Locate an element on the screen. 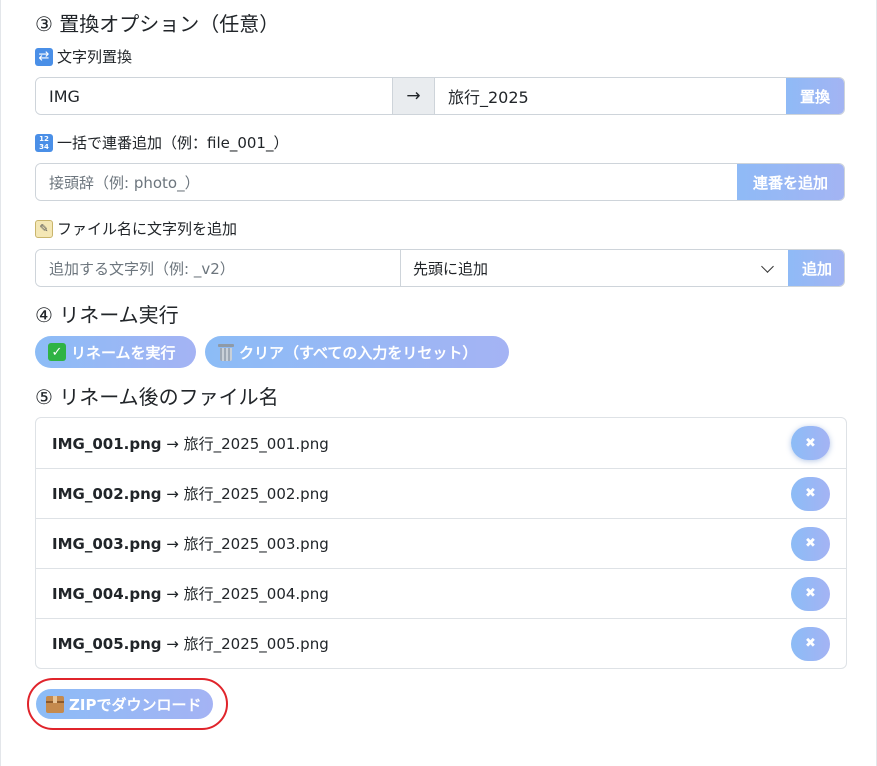 The image size is (877, 766). list-item: IMG_001.png → 旅行_2025_001.png ✖ is located at coordinates (441, 443).